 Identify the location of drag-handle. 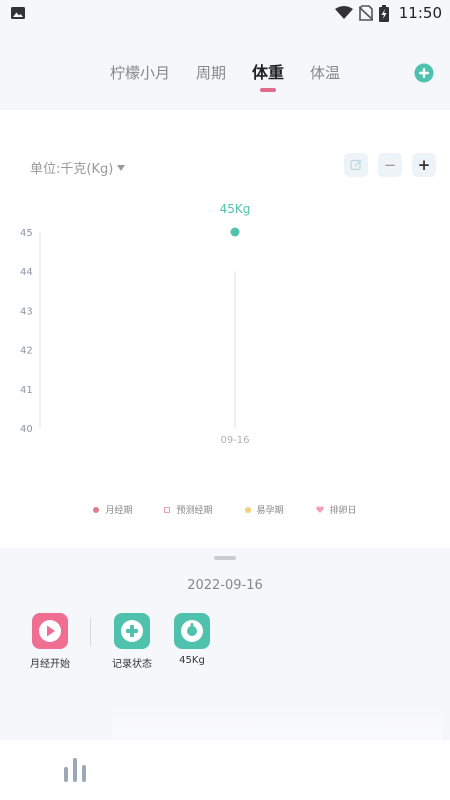
(225, 558).